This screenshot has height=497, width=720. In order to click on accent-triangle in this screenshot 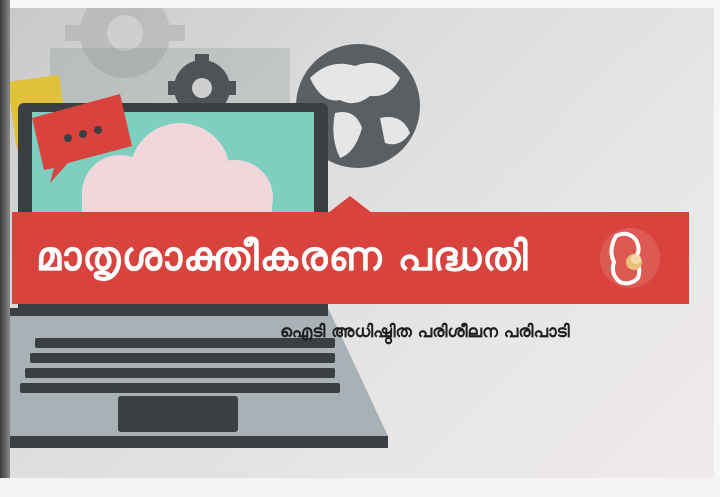, I will do `click(350, 204)`.